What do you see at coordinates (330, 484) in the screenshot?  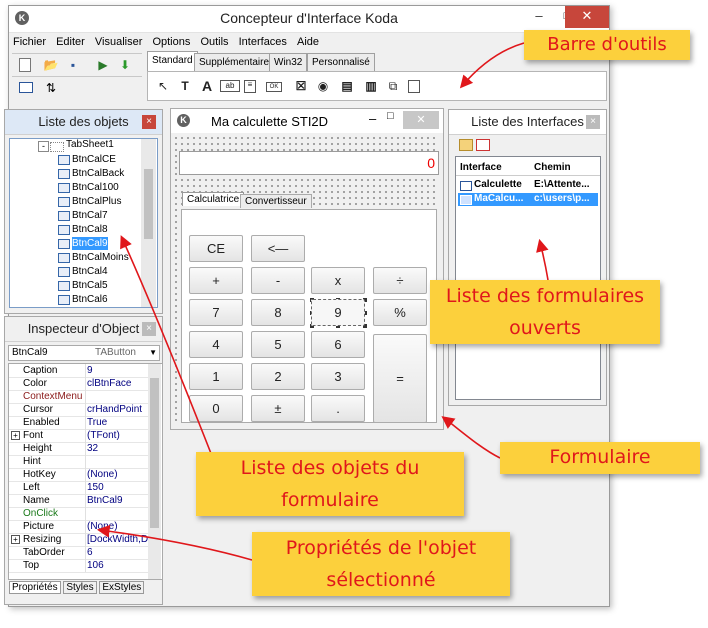 I see `callout-object-list: Liste des objets du formulaire` at bounding box center [330, 484].